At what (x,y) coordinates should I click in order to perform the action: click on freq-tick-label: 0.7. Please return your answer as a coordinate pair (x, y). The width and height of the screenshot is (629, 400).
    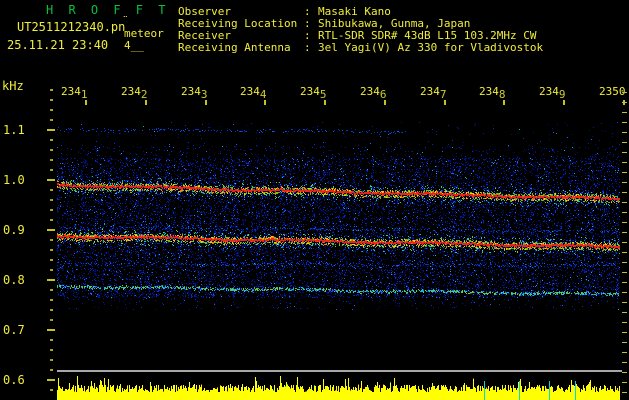
    Looking at the image, I should click on (14, 330).